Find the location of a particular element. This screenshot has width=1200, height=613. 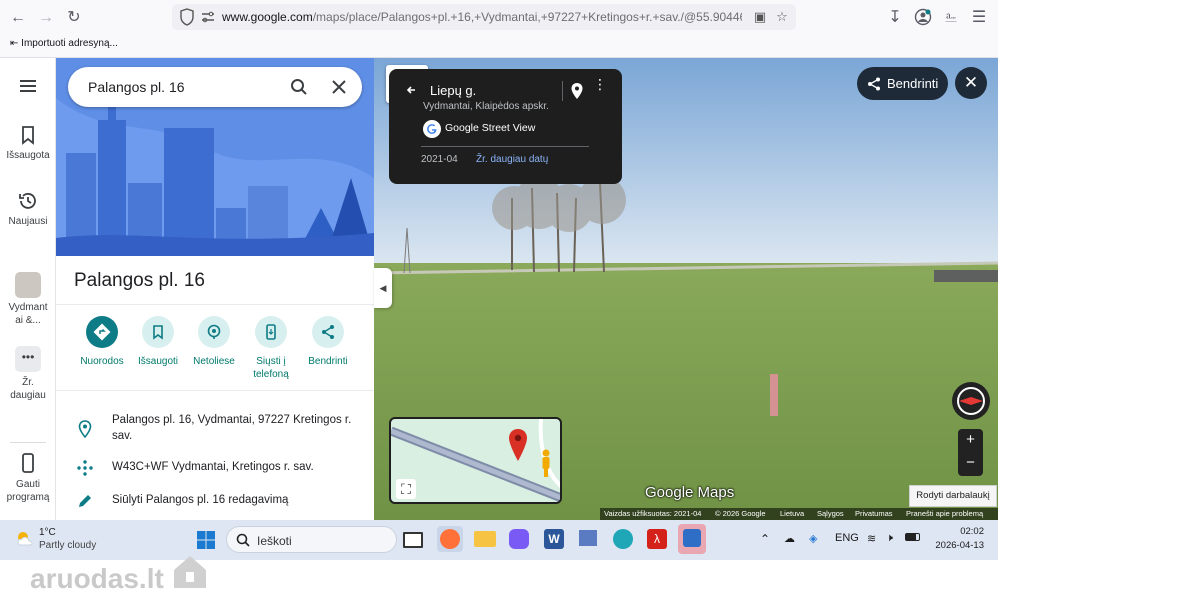

reader-view-icon: ▣ is located at coordinates (760, 17).